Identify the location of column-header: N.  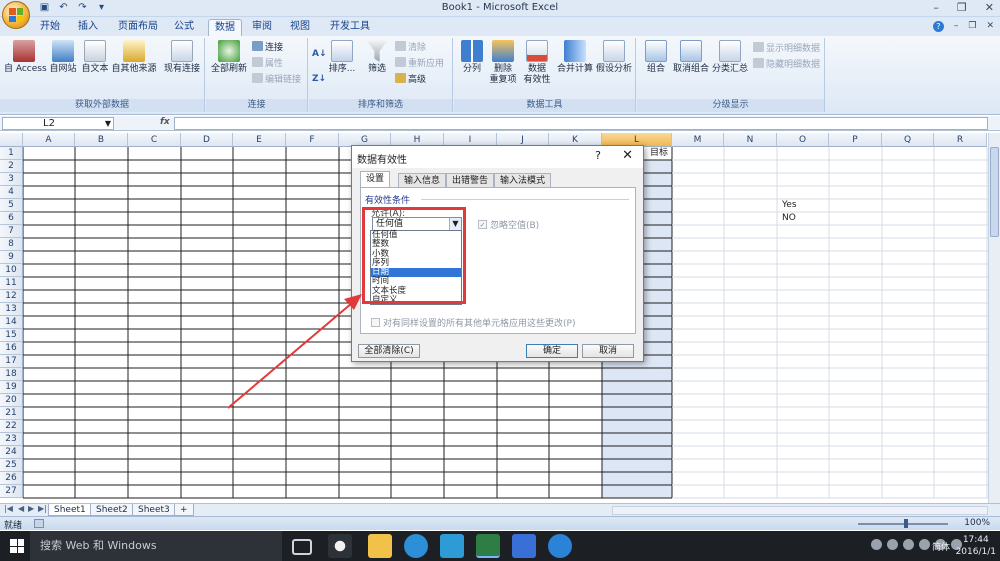
(750, 140).